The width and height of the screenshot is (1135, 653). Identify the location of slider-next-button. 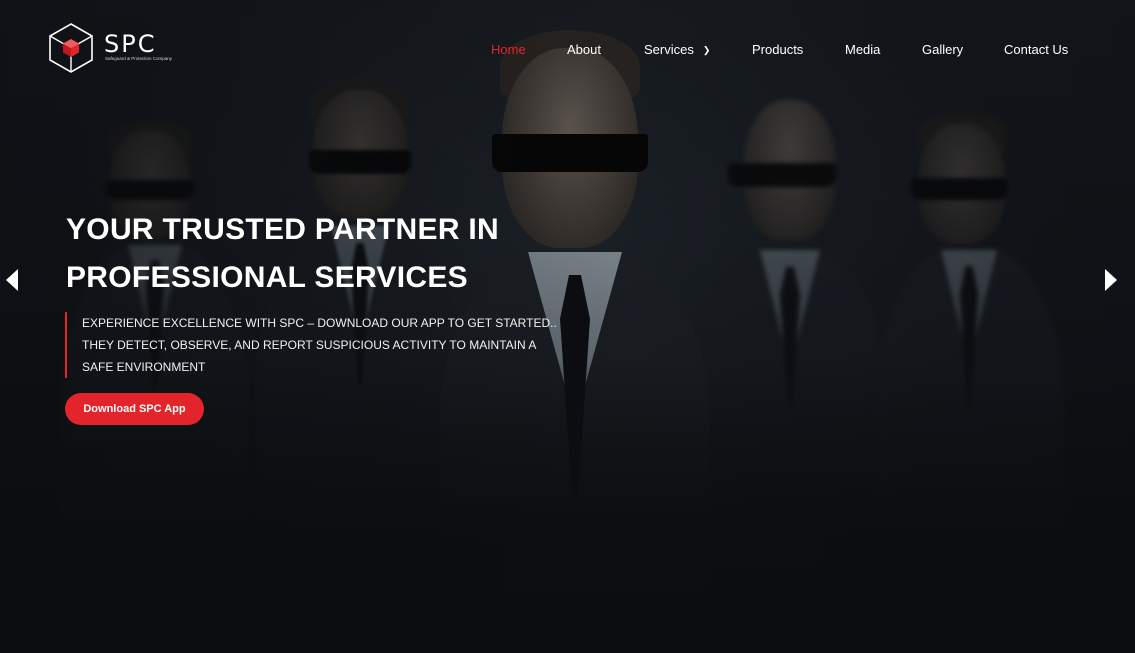
(1111, 280).